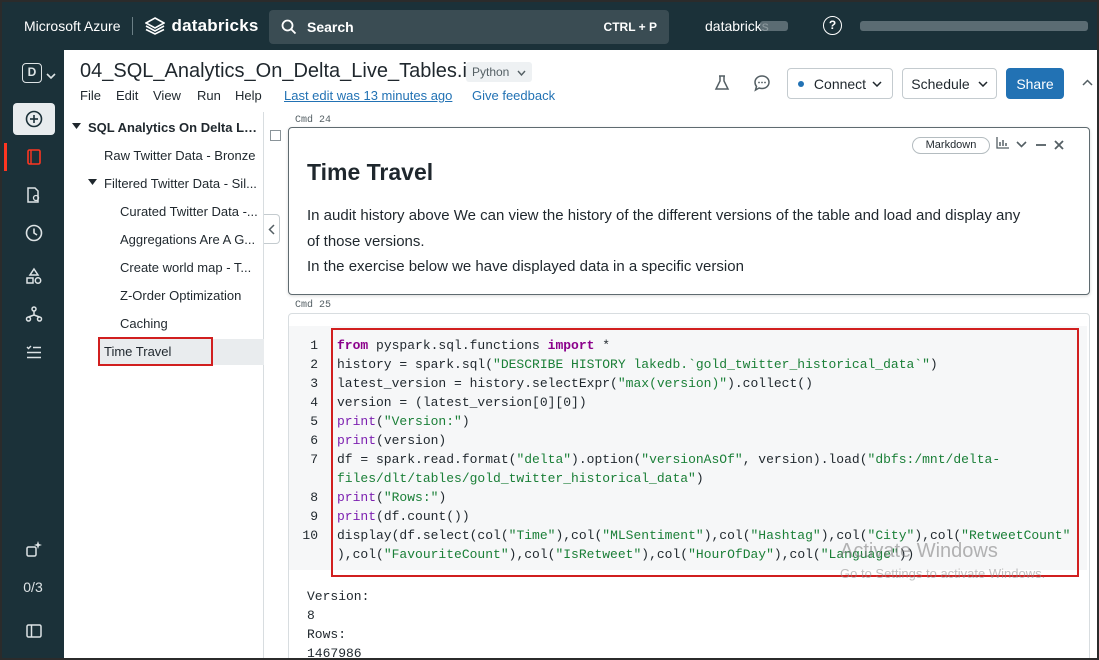 This screenshot has width=1099, height=660. I want to click on give-feedback-link: Give feedback, so click(513, 95).